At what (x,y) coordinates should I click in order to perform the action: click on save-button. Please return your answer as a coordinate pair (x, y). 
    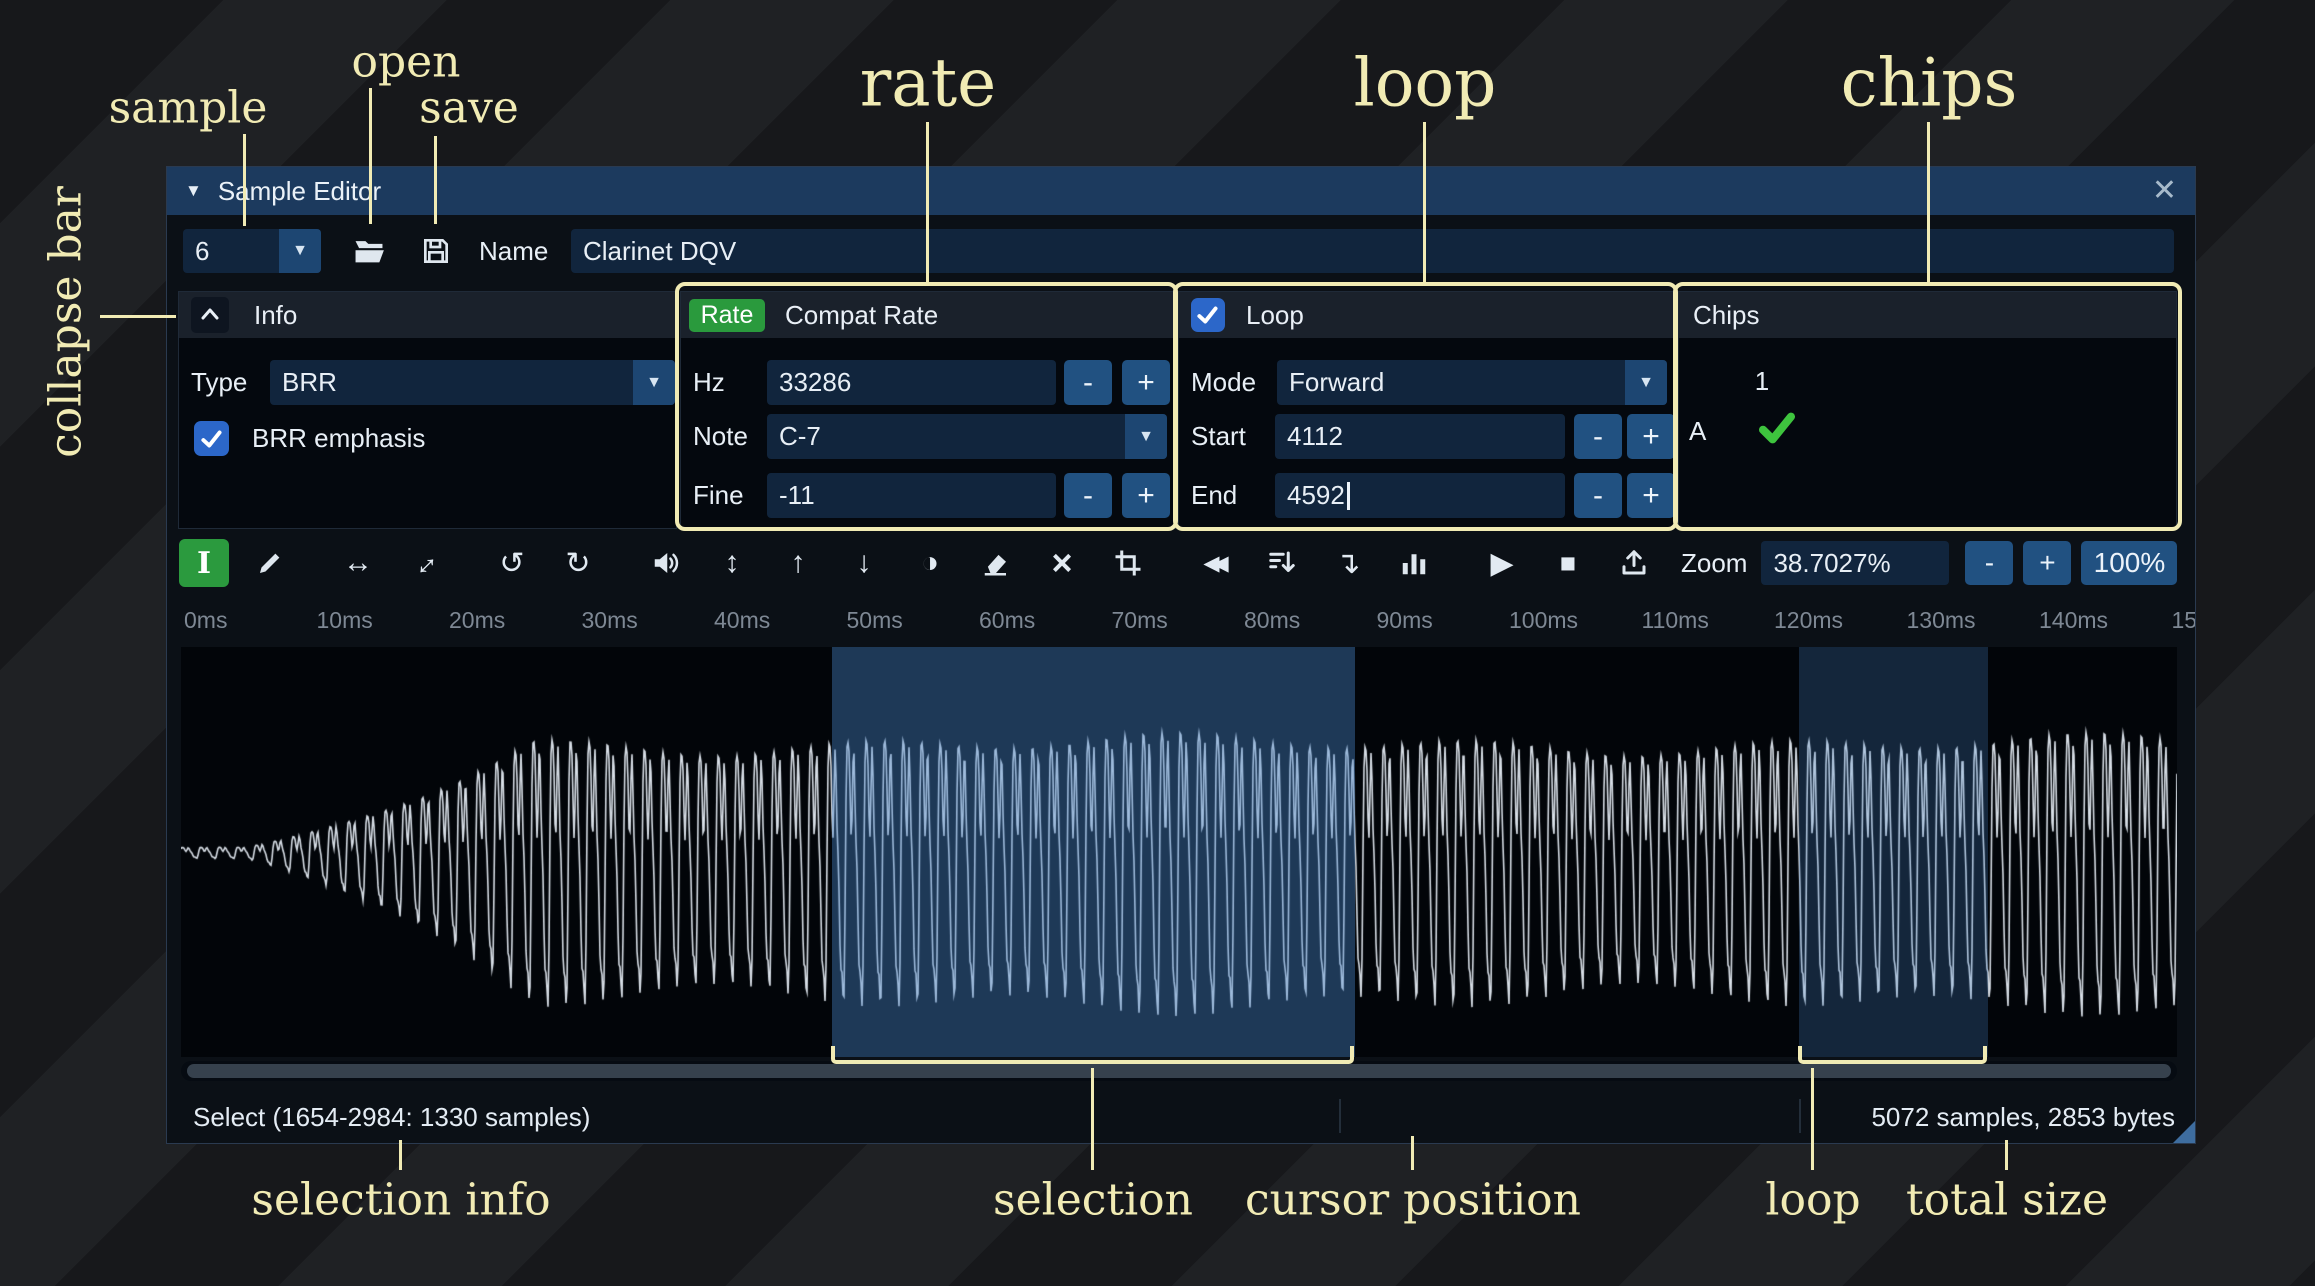
    Looking at the image, I should click on (436, 251).